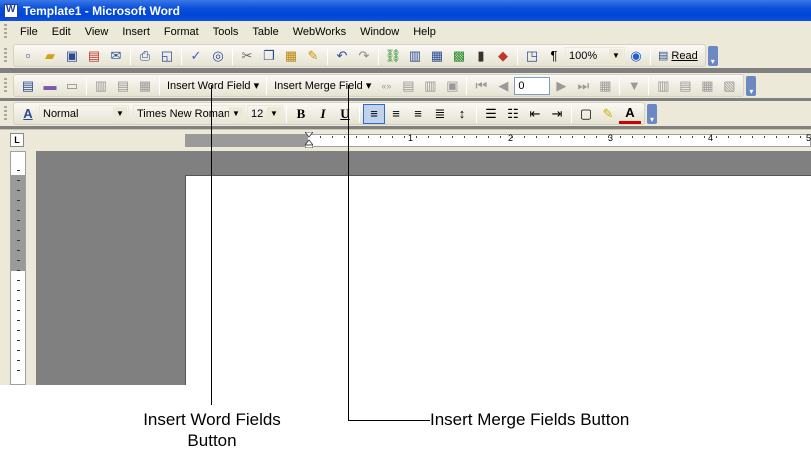 The height and width of the screenshot is (456, 811). What do you see at coordinates (608, 114) in the screenshot?
I see `highlight-icon: ✎` at bounding box center [608, 114].